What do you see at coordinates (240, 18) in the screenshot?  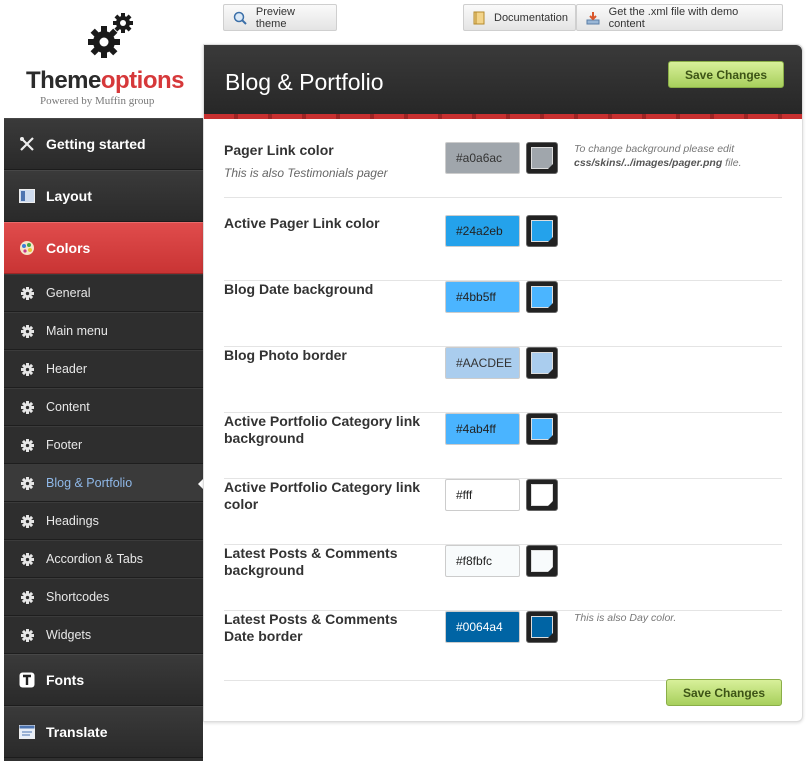 I see `magnifier-icon` at bounding box center [240, 18].